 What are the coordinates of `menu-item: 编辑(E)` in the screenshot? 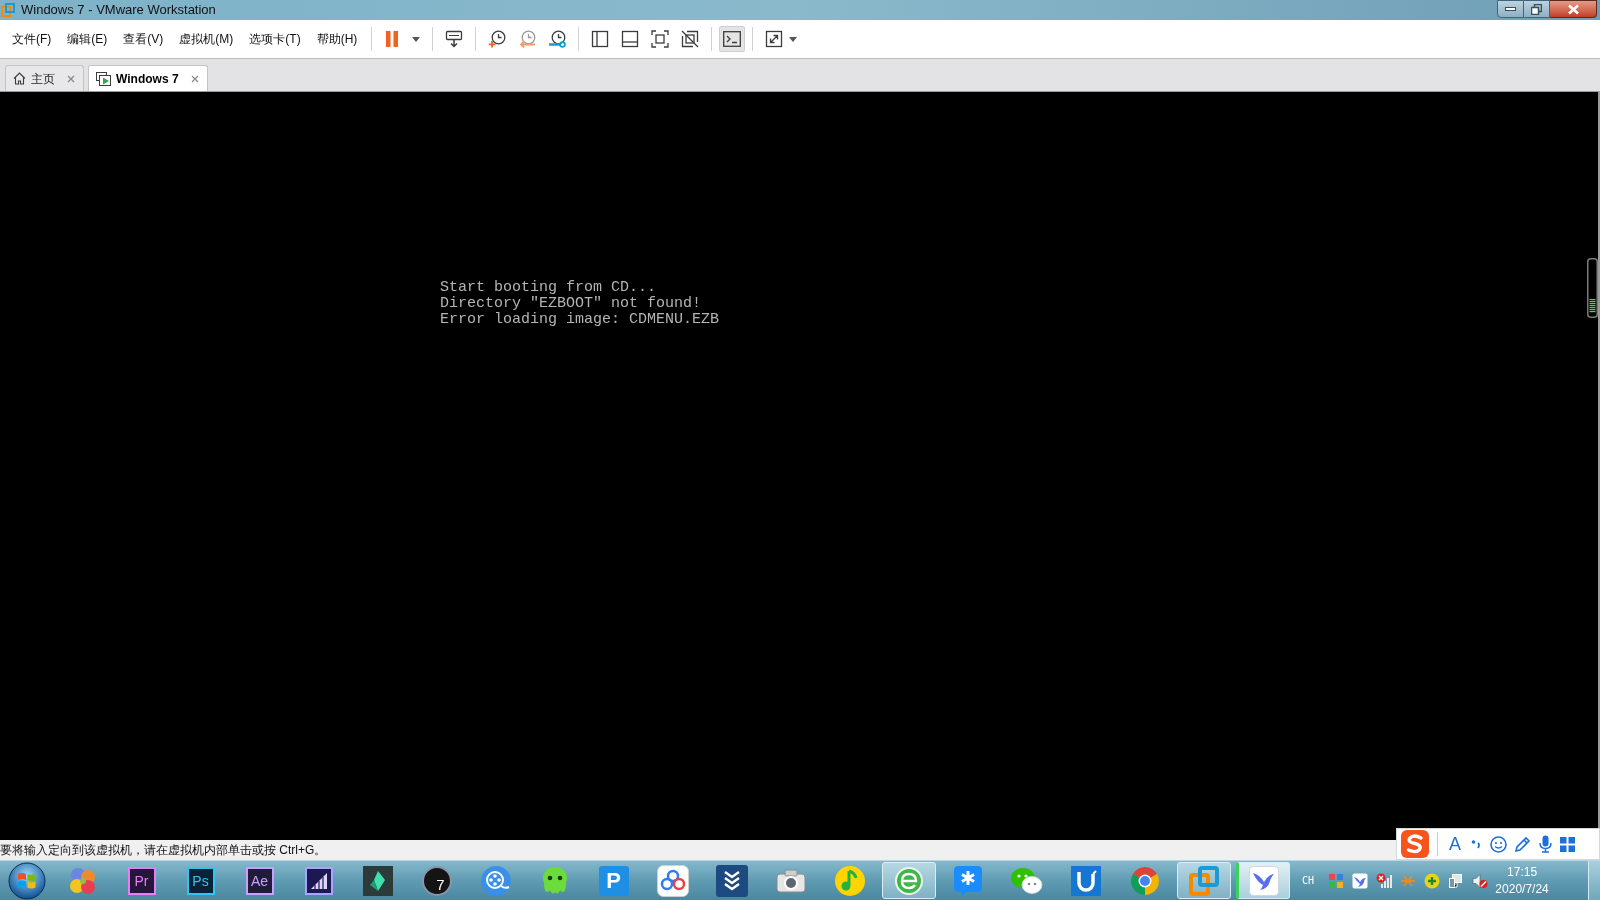 It's located at (87, 39).